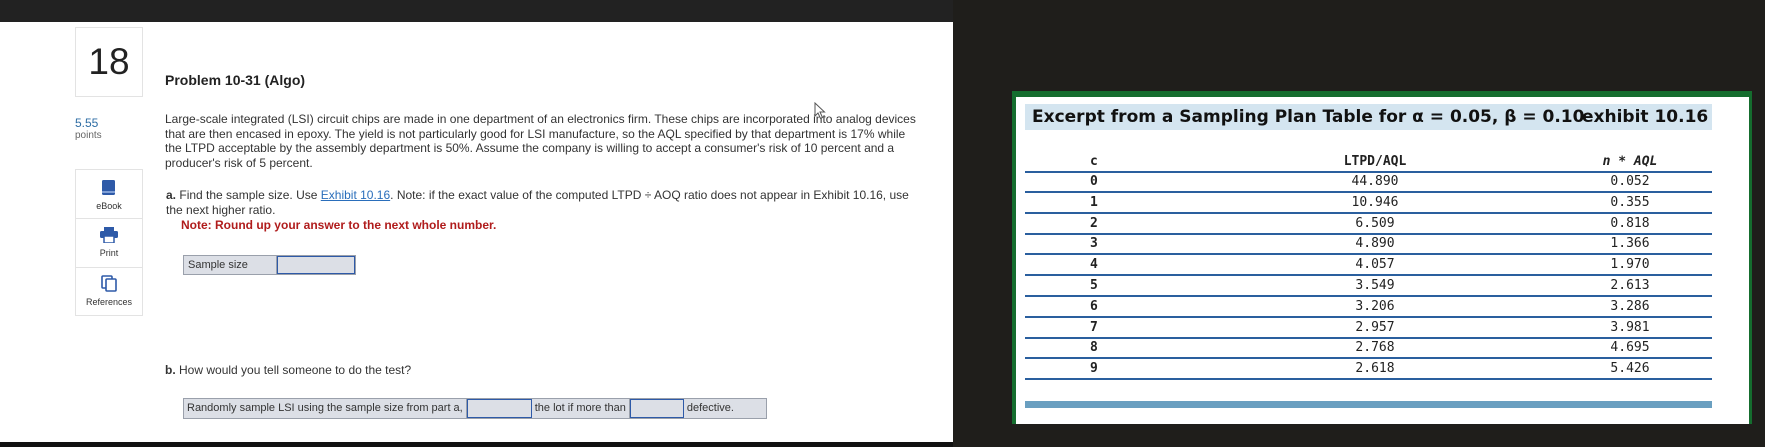 The height and width of the screenshot is (447, 1765). Describe the element at coordinates (1645, 117) in the screenshot. I see `exhibit-label: exhibit 10.16` at that location.